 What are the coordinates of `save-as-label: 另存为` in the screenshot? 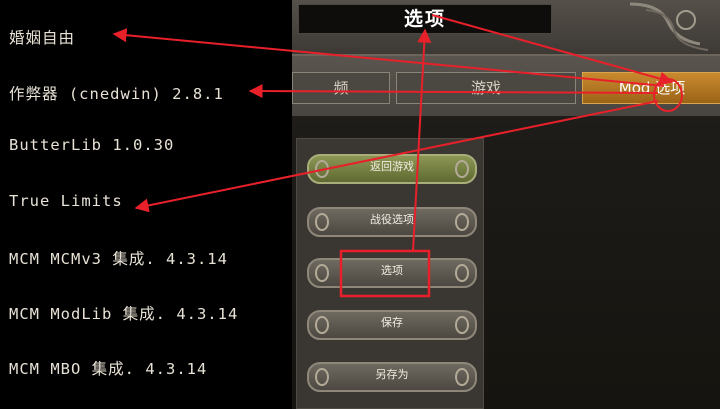 It's located at (392, 374).